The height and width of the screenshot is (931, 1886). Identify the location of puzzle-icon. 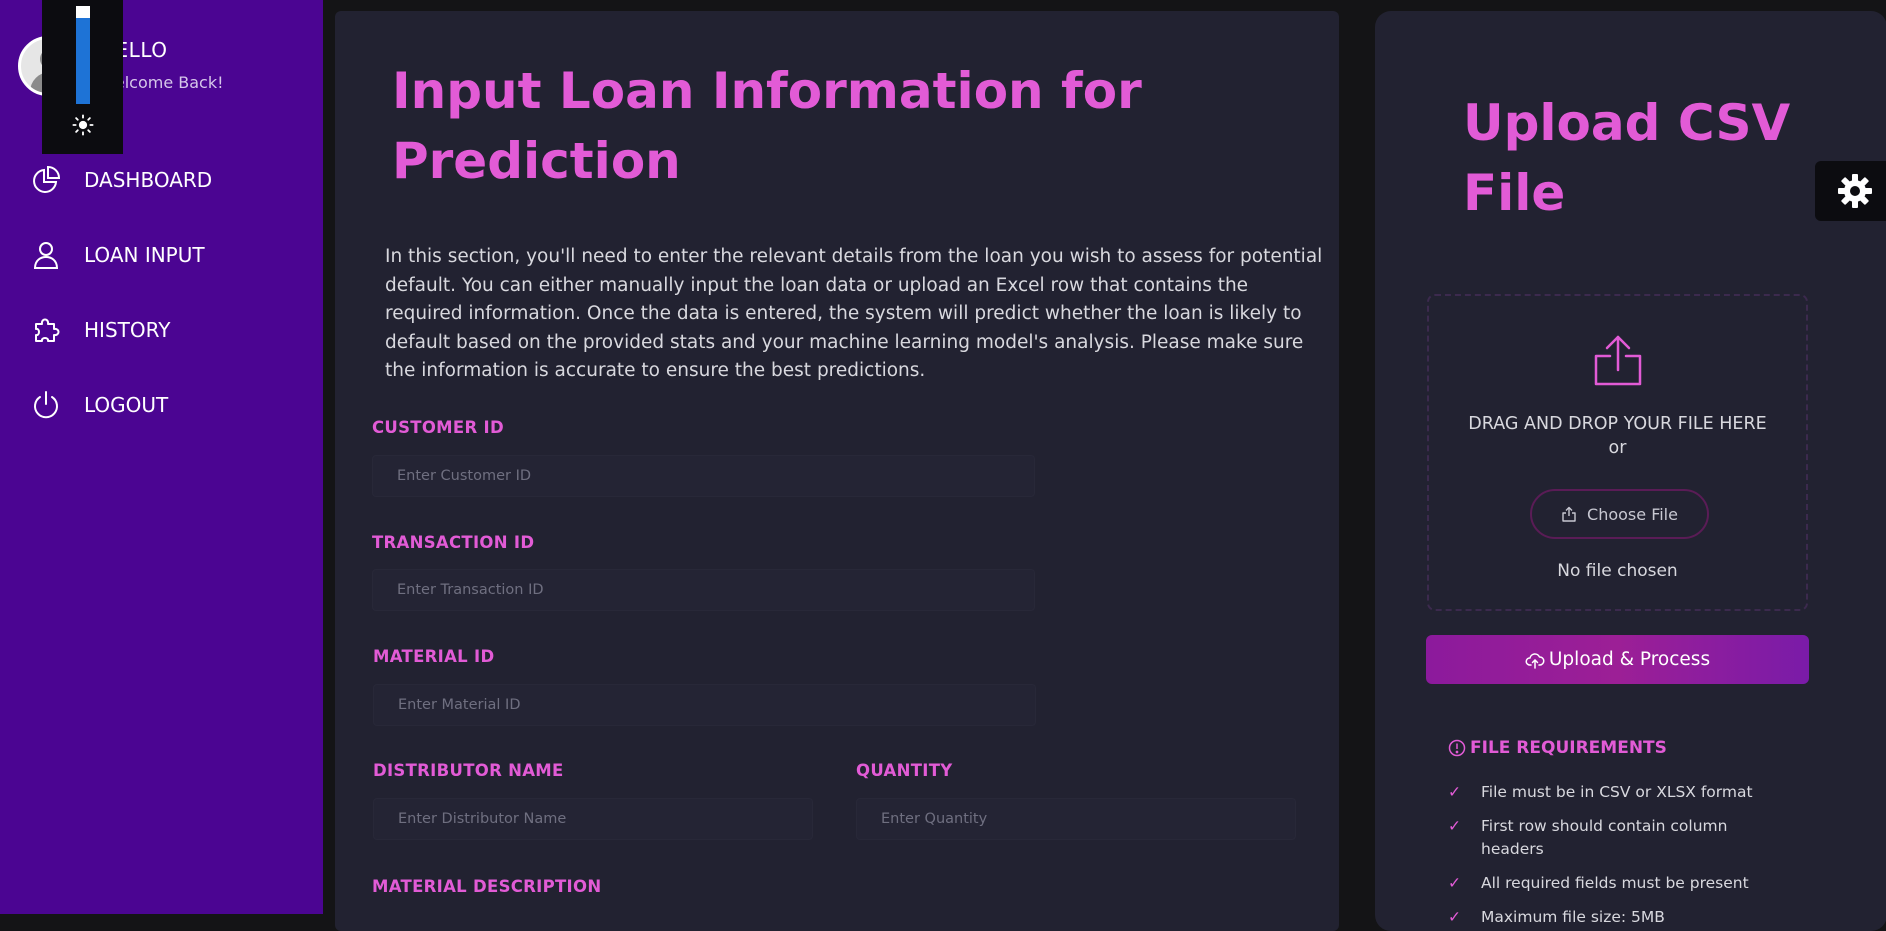
(47, 330).